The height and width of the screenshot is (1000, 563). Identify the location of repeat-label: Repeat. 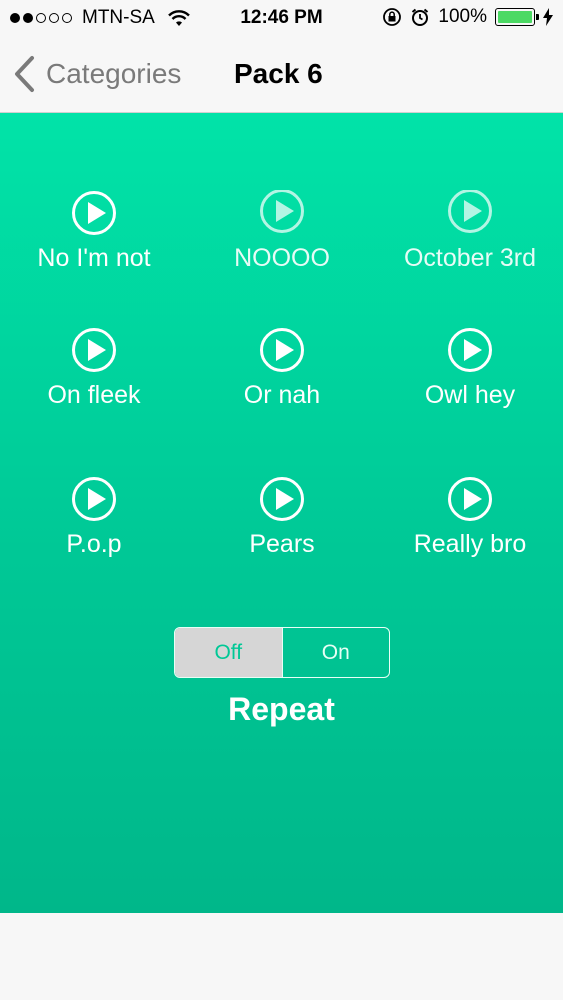
(281, 709).